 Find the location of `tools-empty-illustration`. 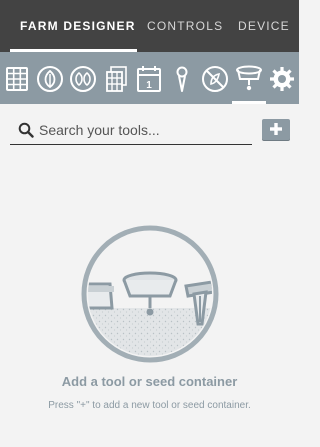

tools-empty-illustration is located at coordinates (150, 294).